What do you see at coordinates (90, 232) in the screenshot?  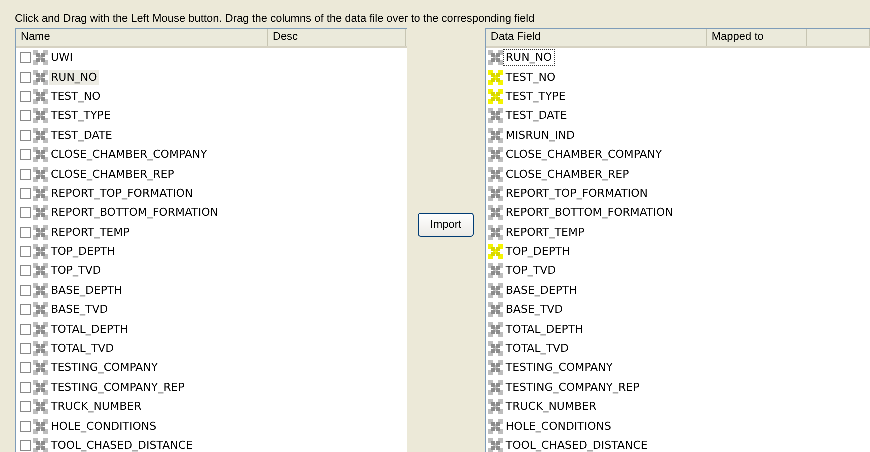 I see `column-name: REPORT_TEMP` at bounding box center [90, 232].